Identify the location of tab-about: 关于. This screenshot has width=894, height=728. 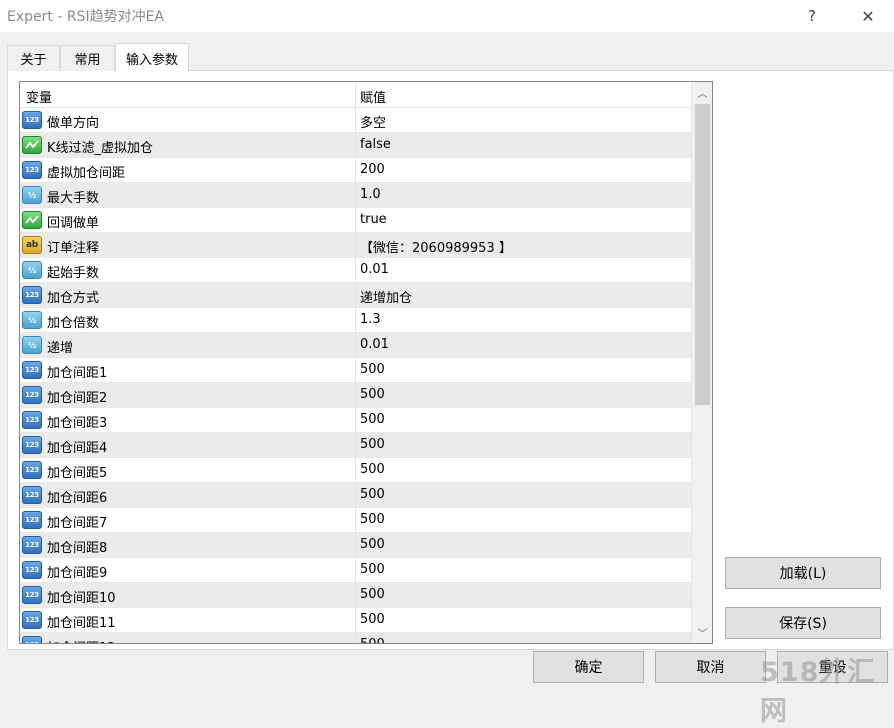
(33, 58).